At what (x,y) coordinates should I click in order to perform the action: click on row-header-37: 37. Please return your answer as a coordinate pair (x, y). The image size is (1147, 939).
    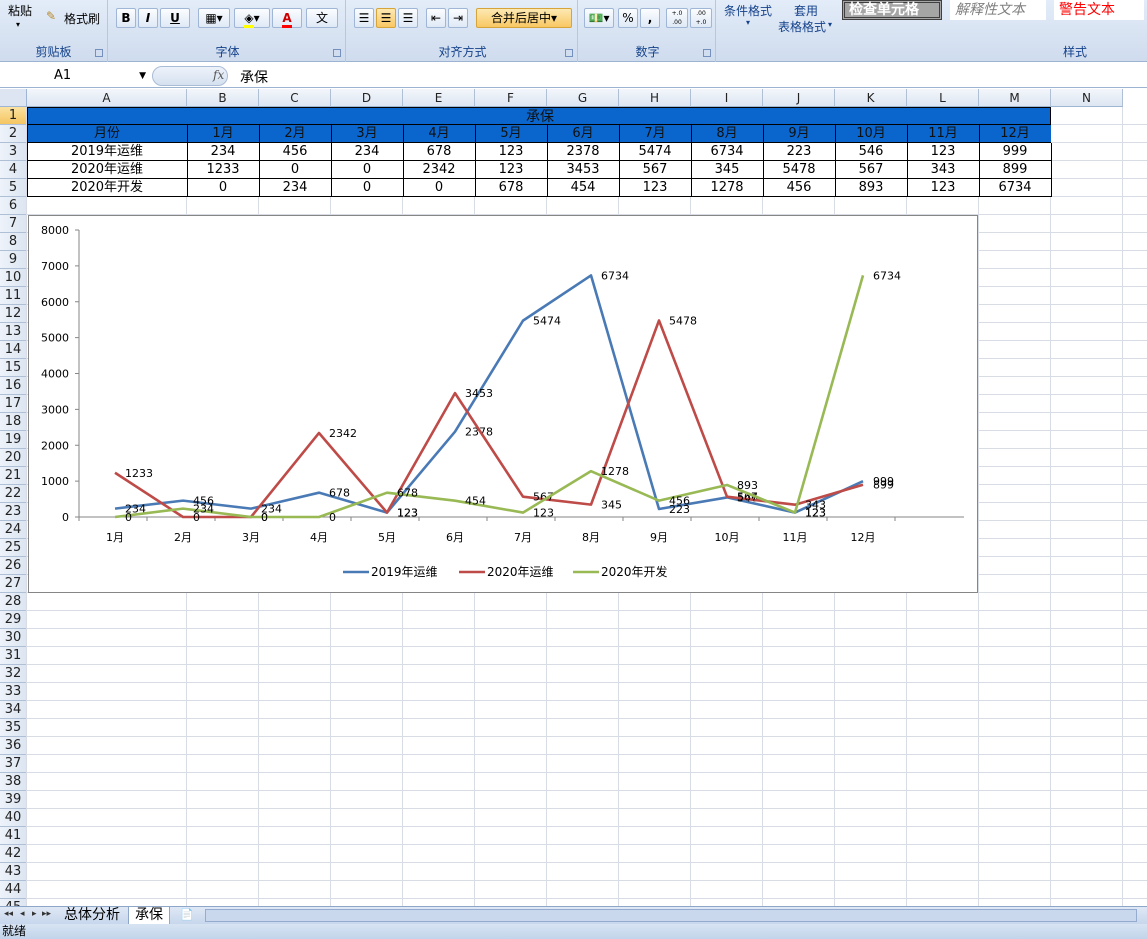
    Looking at the image, I should click on (13, 764).